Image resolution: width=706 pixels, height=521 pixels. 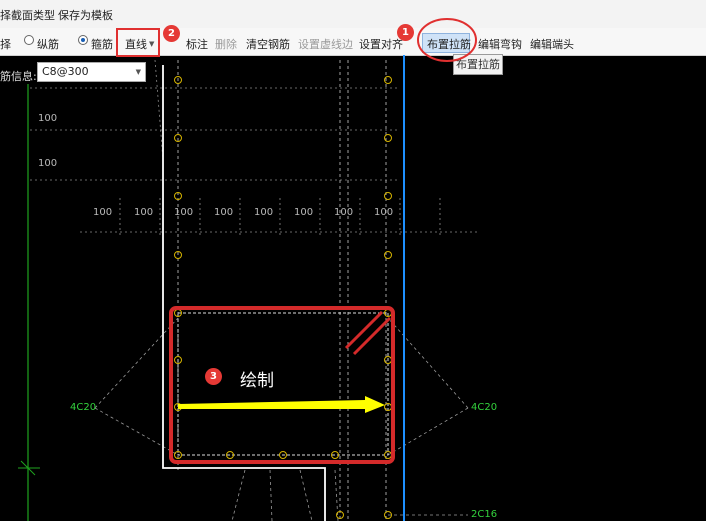 What do you see at coordinates (257, 381) in the screenshot?
I see `draw-instruction-text: 绘制` at bounding box center [257, 381].